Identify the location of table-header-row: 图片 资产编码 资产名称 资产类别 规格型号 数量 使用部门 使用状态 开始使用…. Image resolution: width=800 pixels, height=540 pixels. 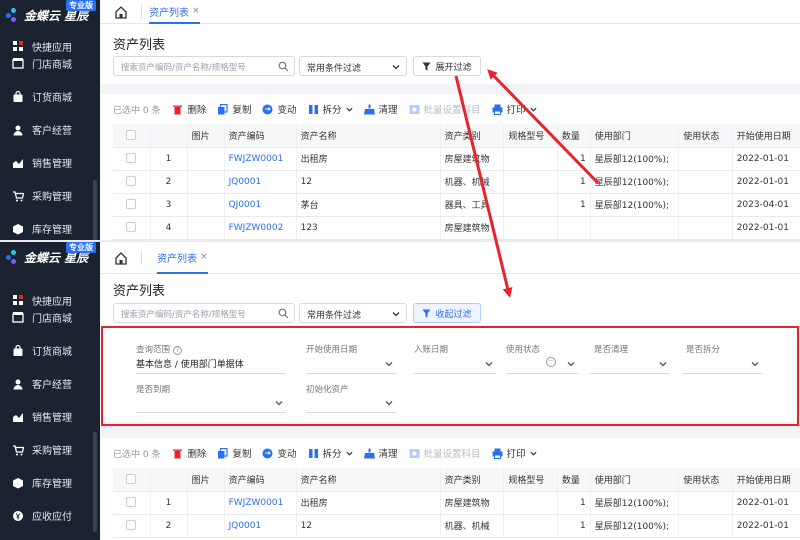
(456, 136).